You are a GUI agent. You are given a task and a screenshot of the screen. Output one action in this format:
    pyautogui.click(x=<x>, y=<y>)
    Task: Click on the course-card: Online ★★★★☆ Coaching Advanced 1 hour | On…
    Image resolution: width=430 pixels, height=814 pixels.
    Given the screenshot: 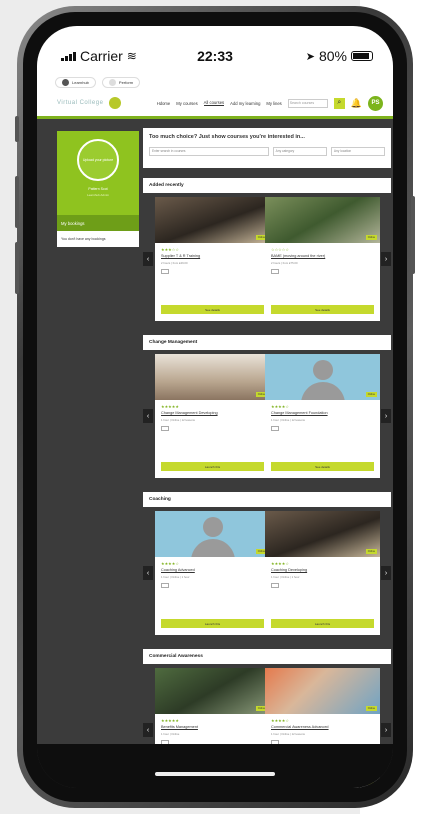 What is the action you would take?
    pyautogui.click(x=212, y=573)
    